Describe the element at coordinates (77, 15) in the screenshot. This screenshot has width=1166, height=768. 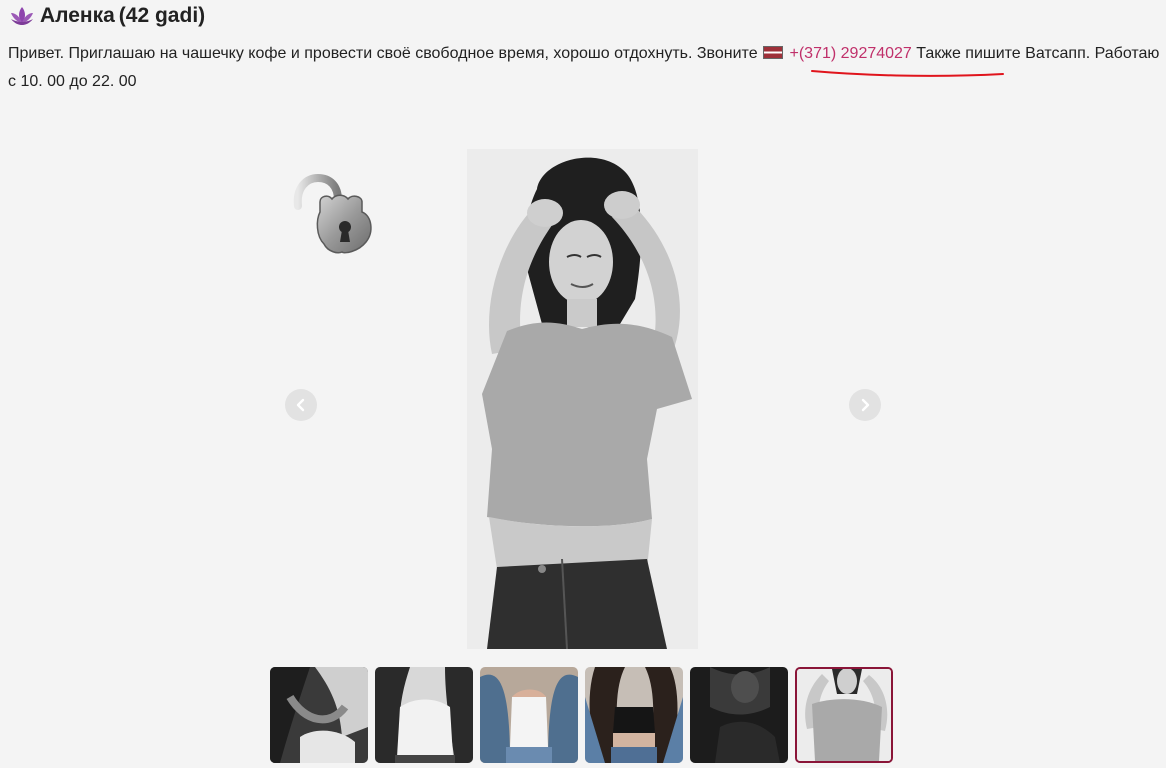
I see `profile-name: Аленка` at that location.